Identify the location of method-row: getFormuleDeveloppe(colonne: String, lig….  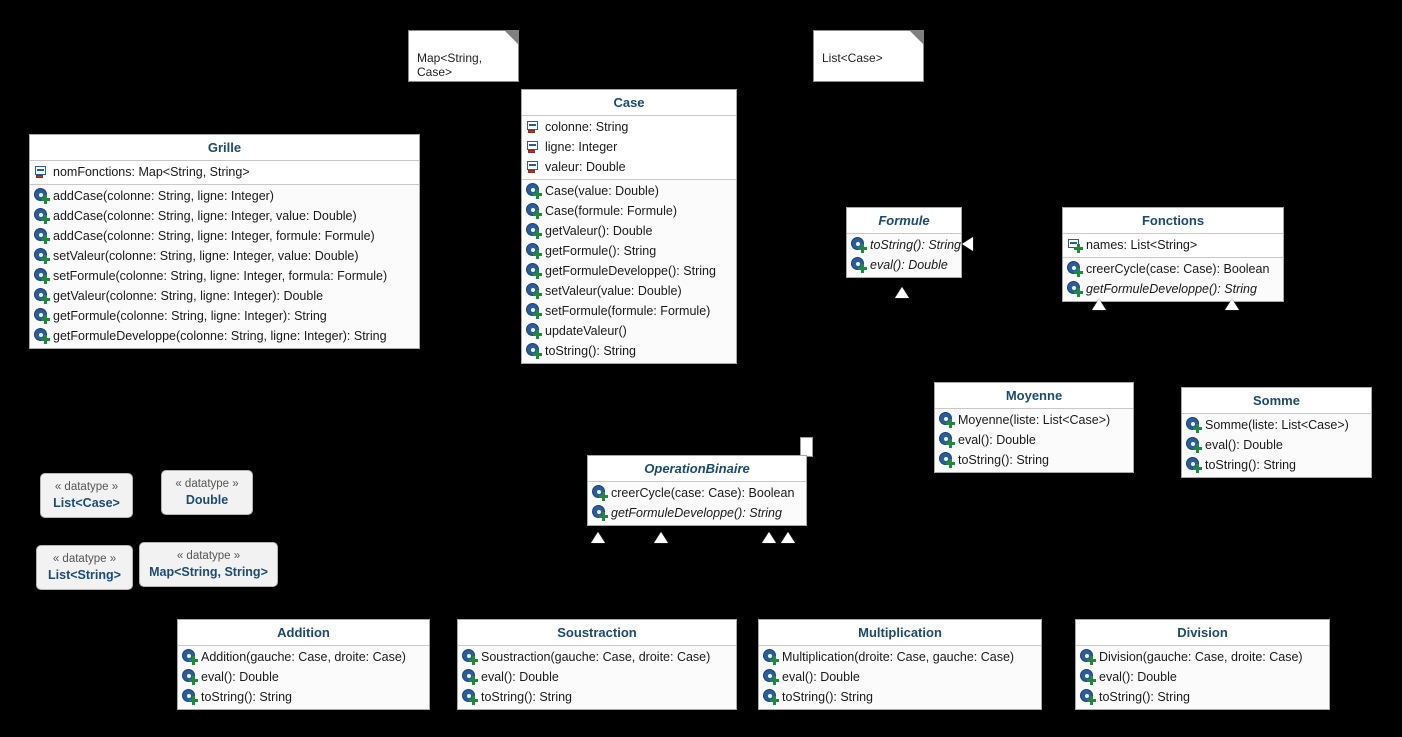
(224, 336).